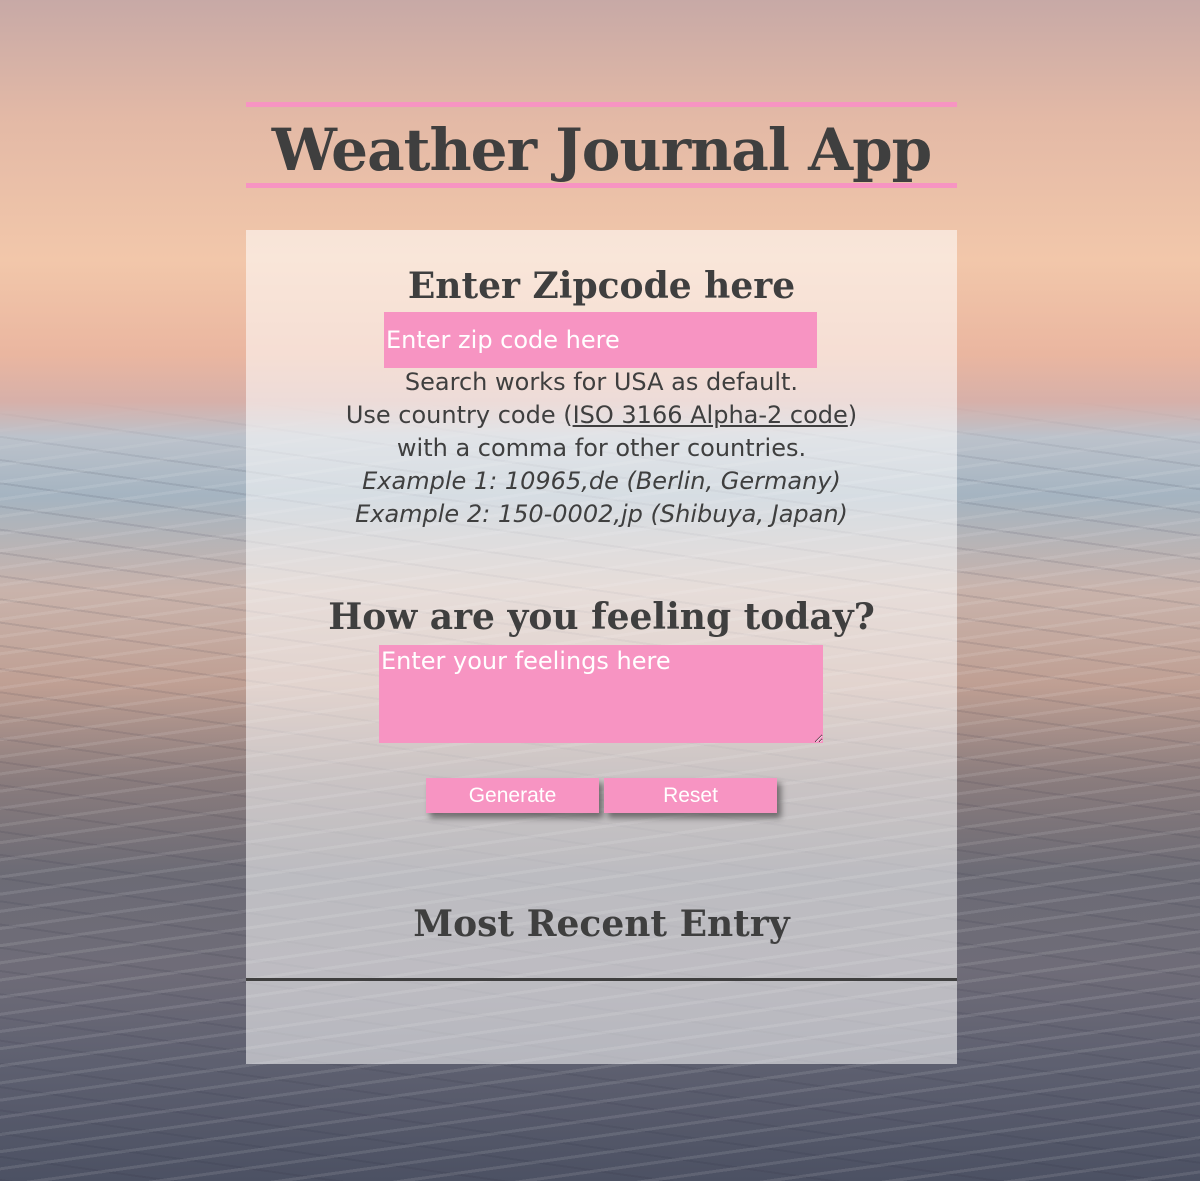 This screenshot has height=1181, width=1200. Describe the element at coordinates (601, 979) in the screenshot. I see `divider` at that location.